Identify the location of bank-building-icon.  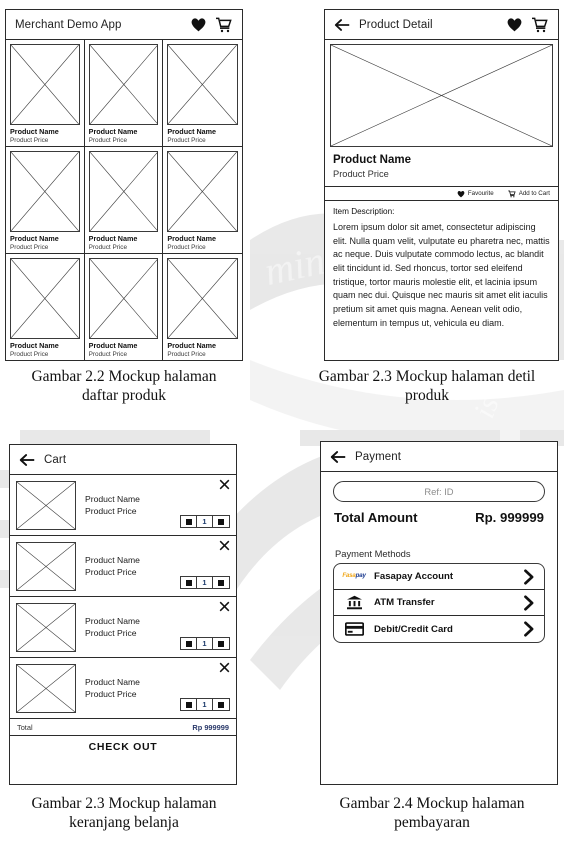
(354, 602).